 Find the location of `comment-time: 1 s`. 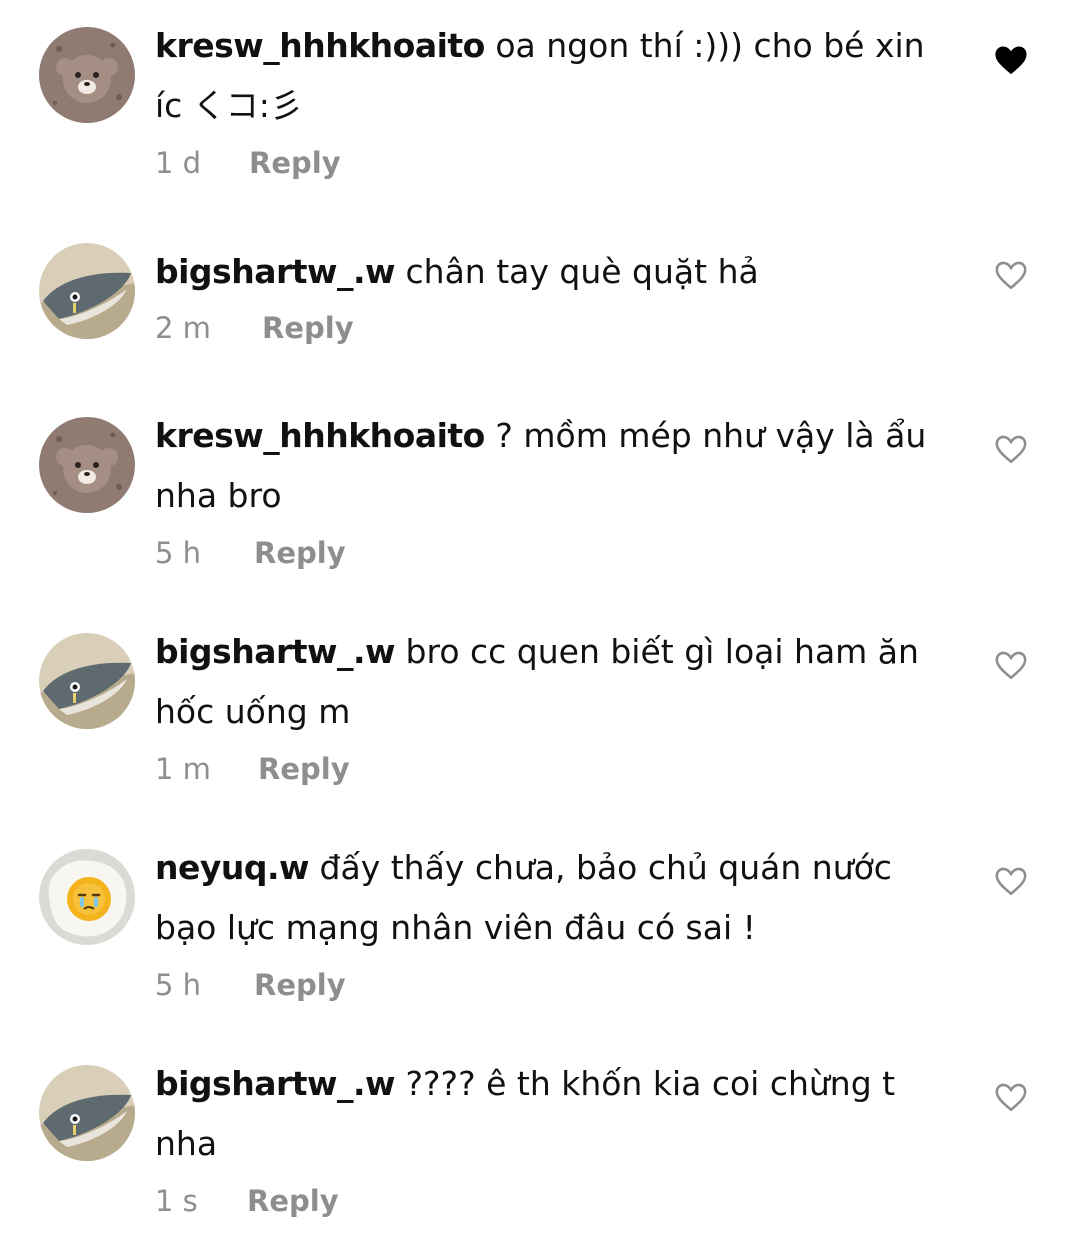

comment-time: 1 s is located at coordinates (176, 1201).